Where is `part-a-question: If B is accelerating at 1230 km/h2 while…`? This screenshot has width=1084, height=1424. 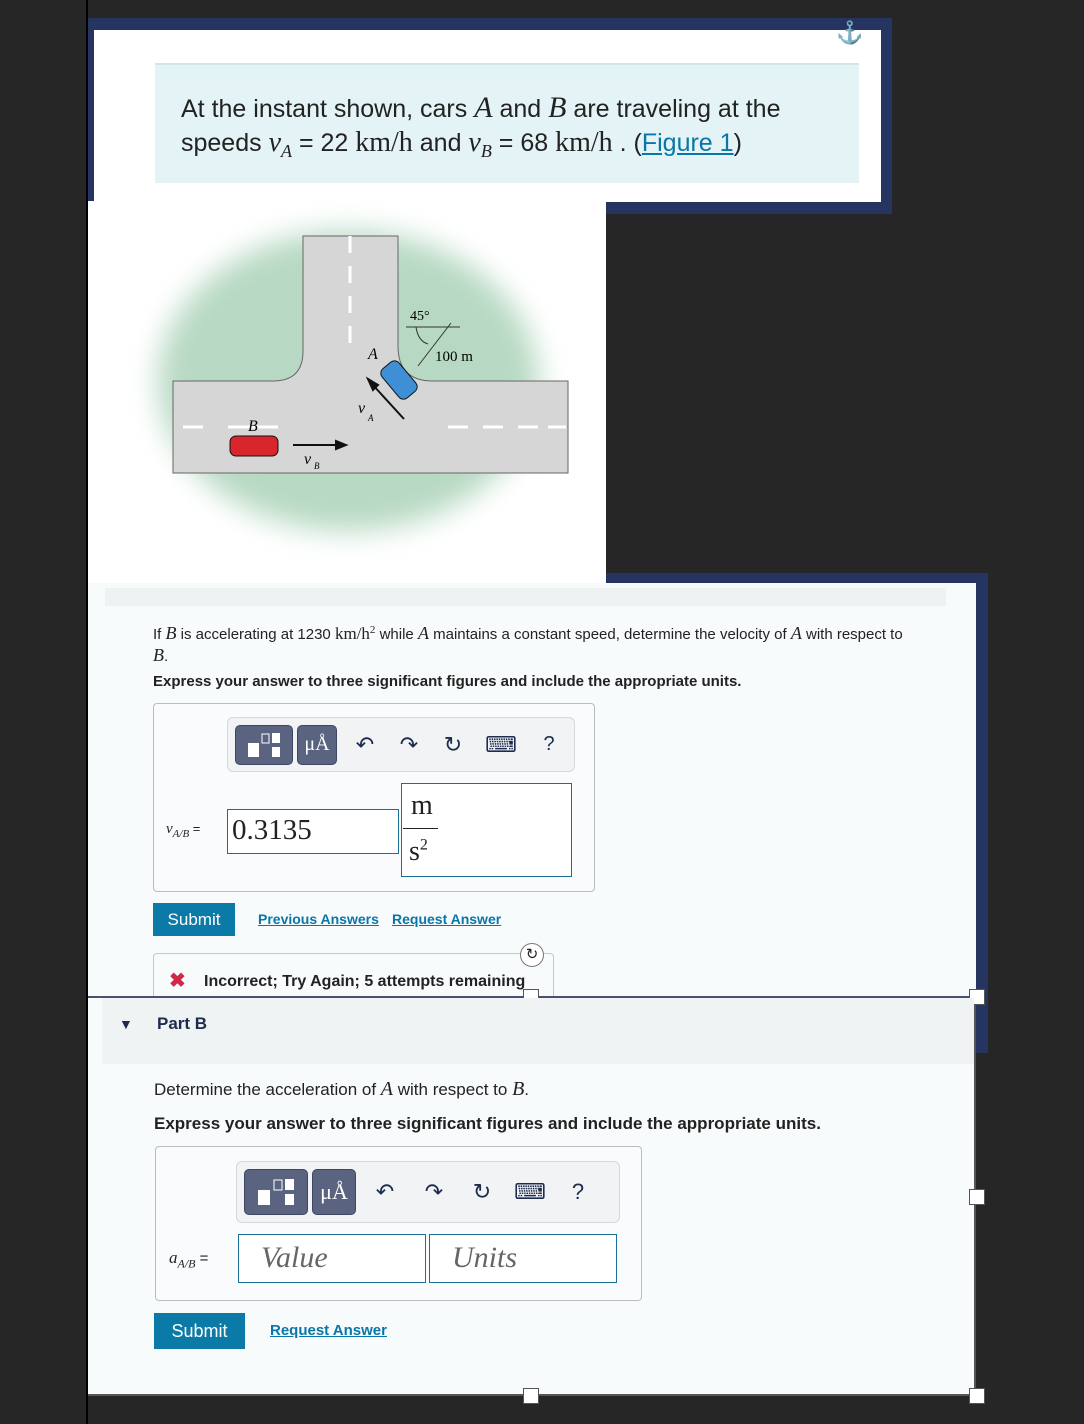
part-a-question: If B is accelerating at 1230 km/h2 while… is located at coordinates (528, 644).